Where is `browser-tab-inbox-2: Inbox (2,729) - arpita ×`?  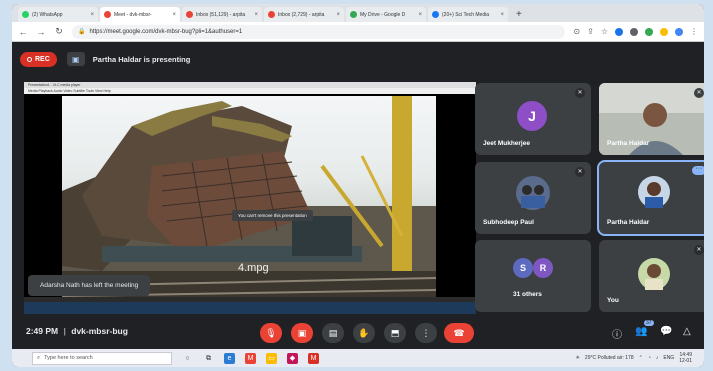
browser-tab-inbox-2: Inbox (2,729) - arpita × is located at coordinates (304, 14).